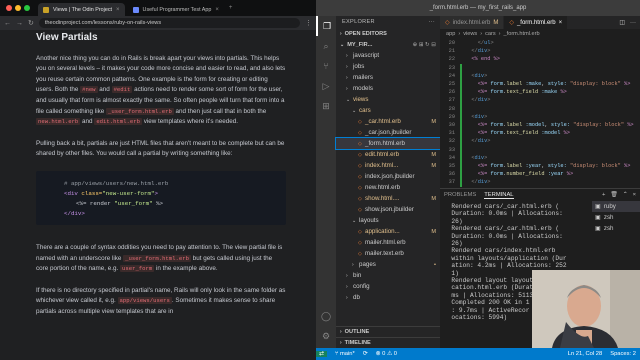  I want to click on tree-folder: ⌄ layouts, so click(388, 220).